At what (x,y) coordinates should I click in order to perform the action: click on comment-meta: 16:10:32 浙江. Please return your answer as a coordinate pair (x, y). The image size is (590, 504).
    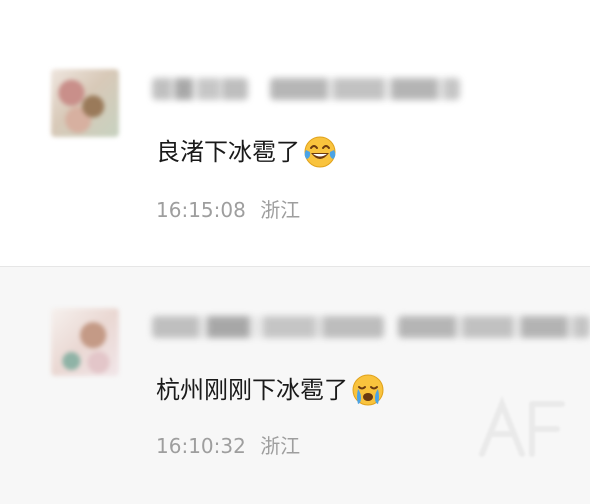
    Looking at the image, I should click on (228, 446).